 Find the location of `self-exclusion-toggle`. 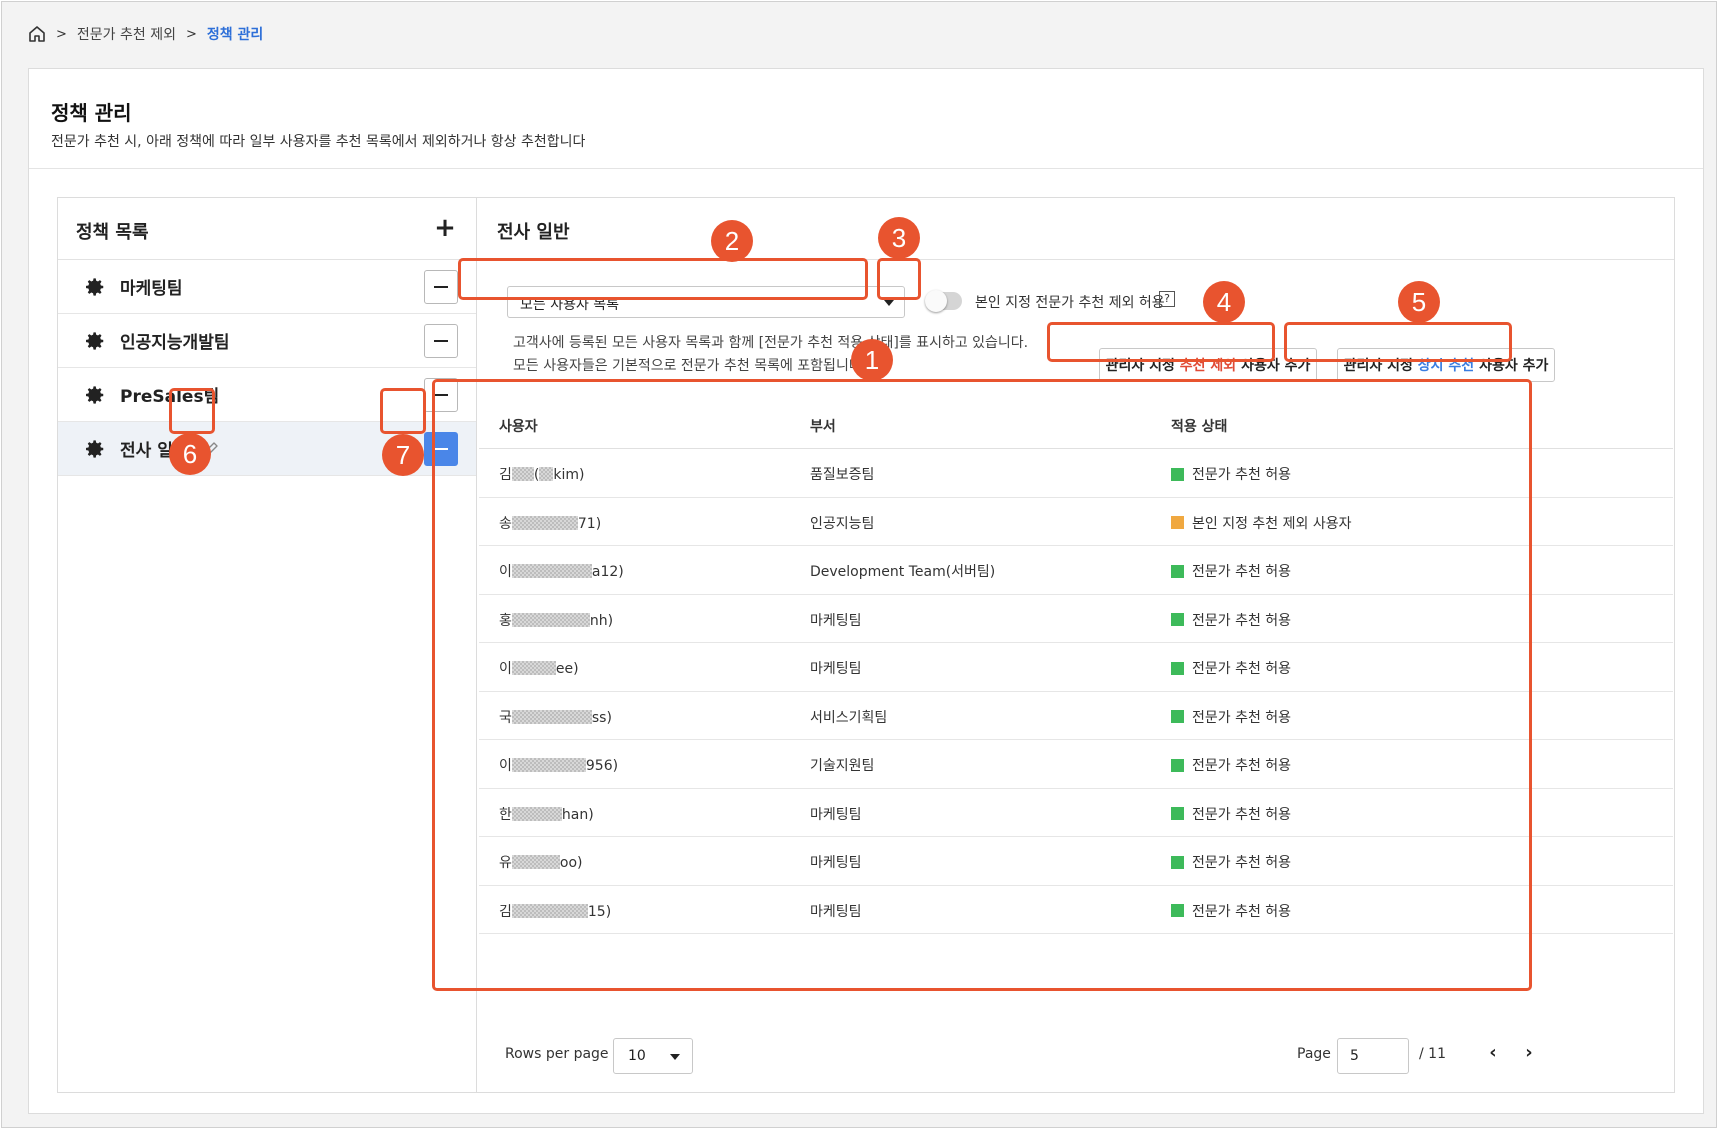

self-exclusion-toggle is located at coordinates (943, 301).